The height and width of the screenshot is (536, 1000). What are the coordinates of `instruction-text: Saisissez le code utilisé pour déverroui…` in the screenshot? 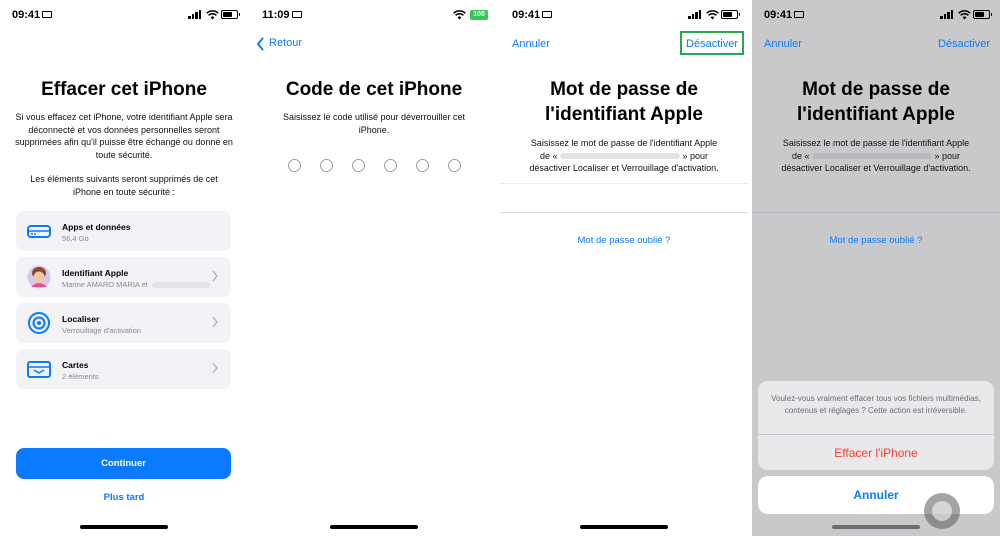 It's located at (374, 123).